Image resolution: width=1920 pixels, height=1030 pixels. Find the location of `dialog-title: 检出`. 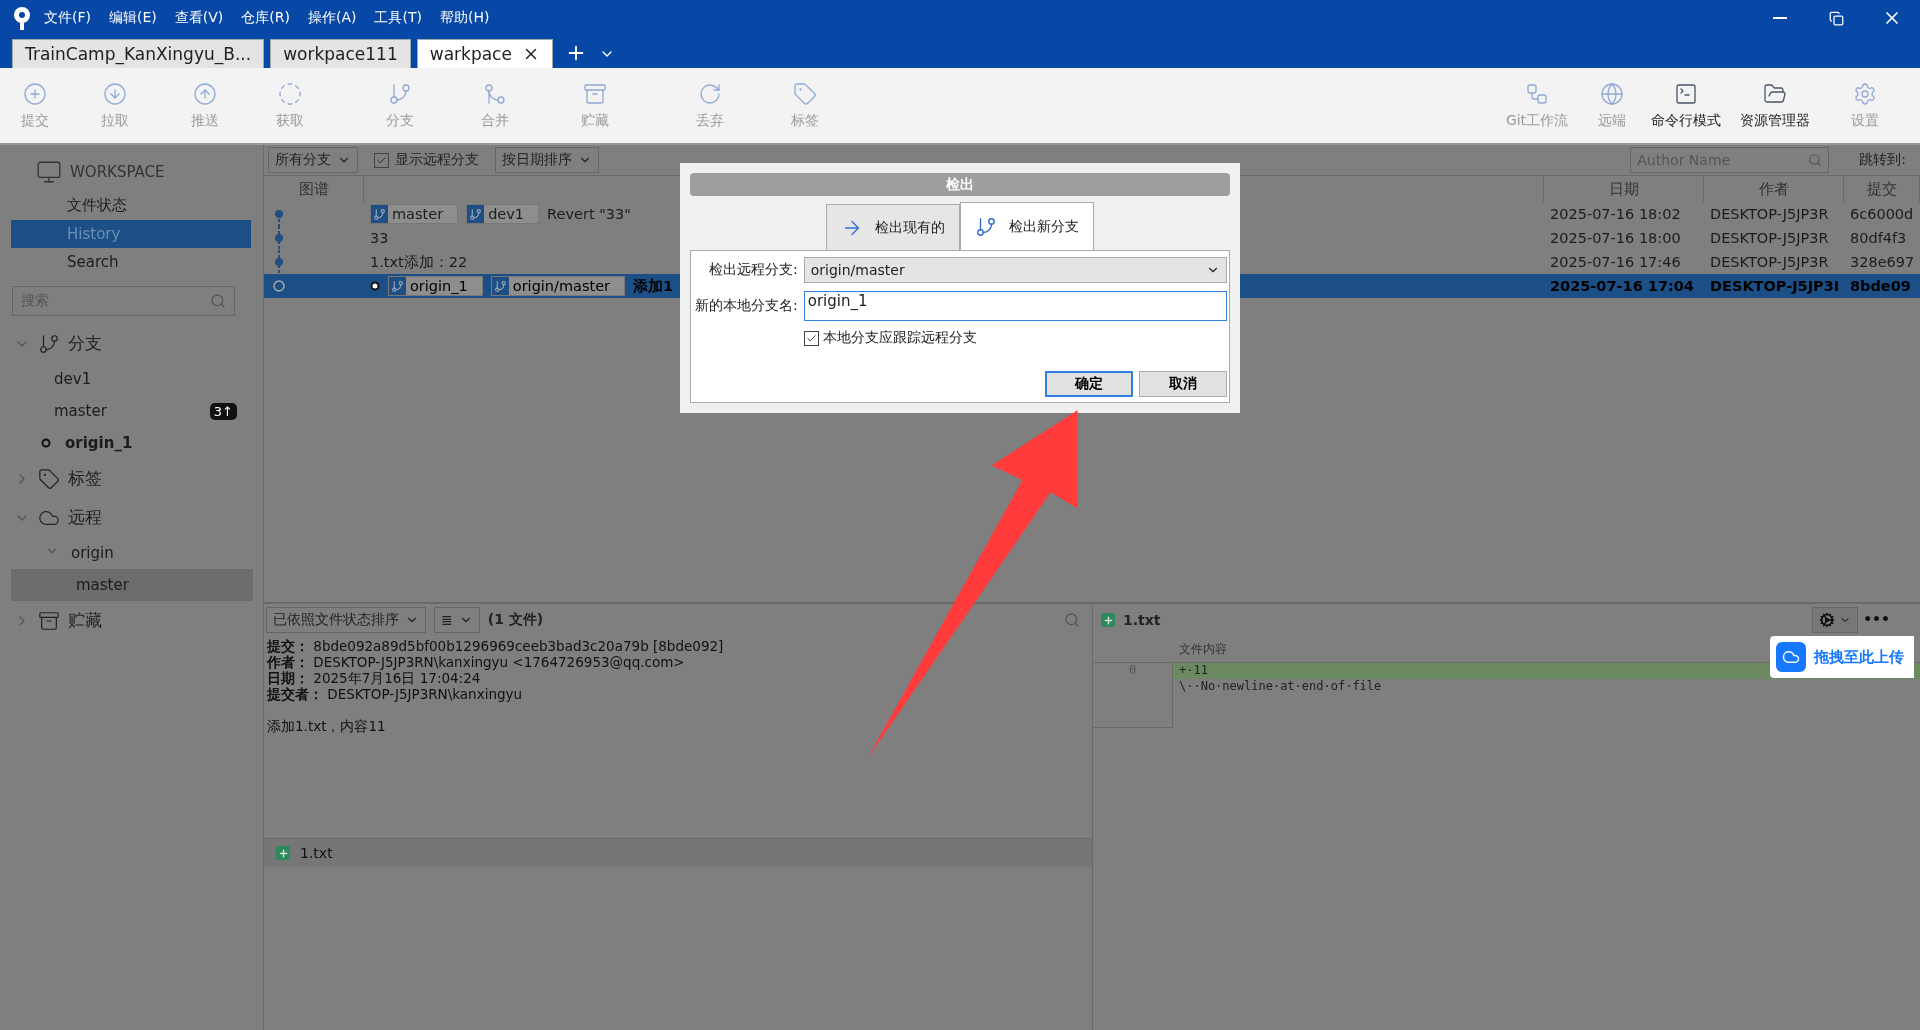

dialog-title: 检出 is located at coordinates (960, 184).